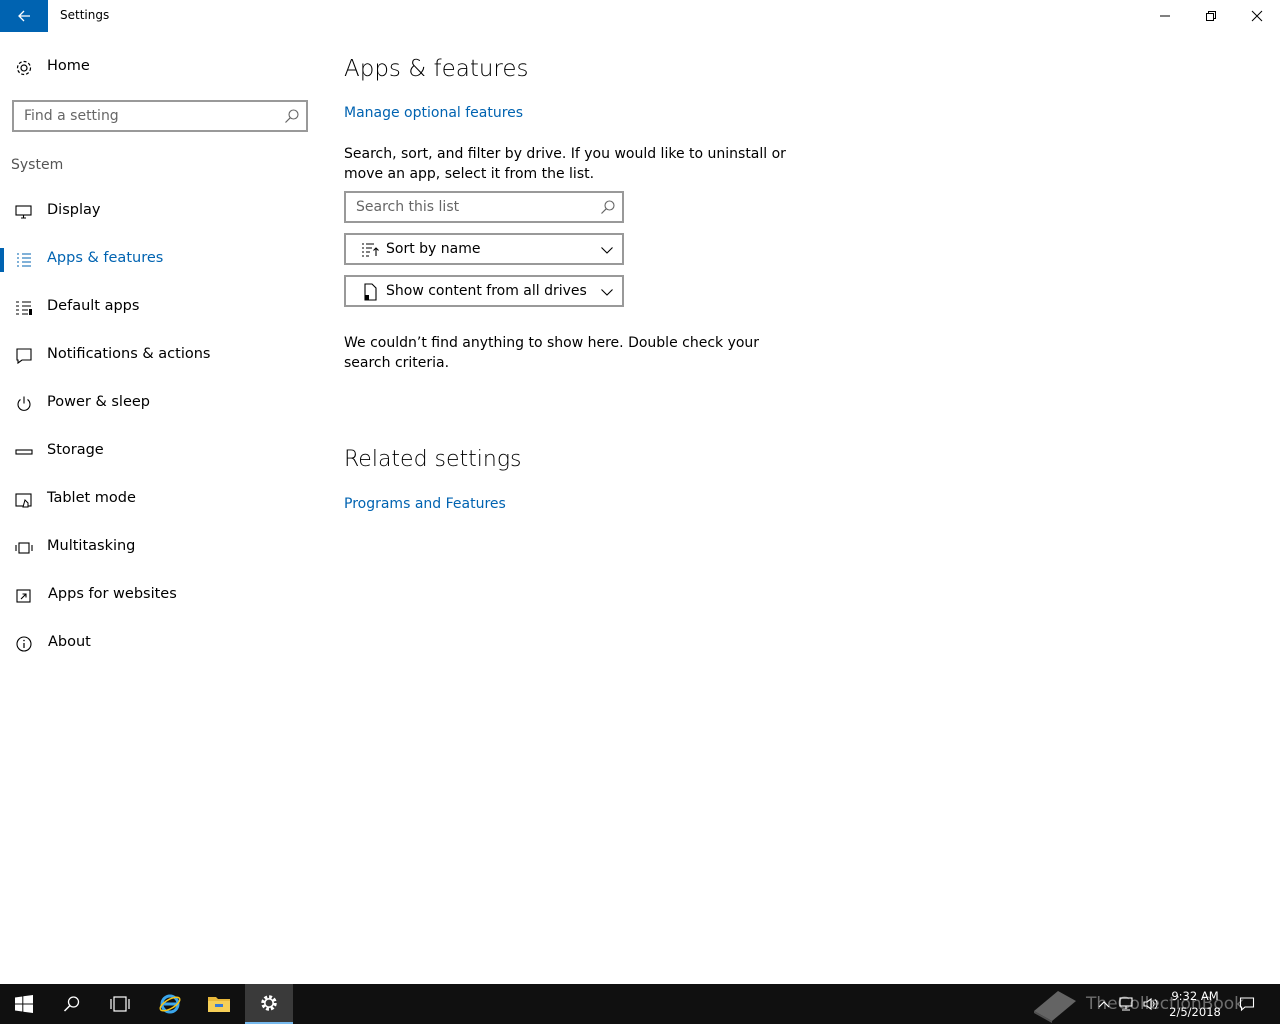  I want to click on sort-dropdown-value: Sort by name, so click(433, 249).